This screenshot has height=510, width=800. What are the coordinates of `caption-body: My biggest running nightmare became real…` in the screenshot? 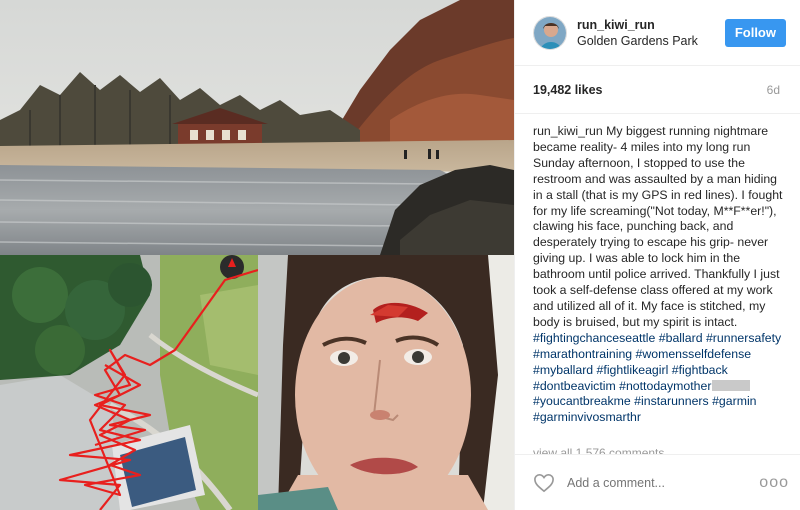 It's located at (658, 226).